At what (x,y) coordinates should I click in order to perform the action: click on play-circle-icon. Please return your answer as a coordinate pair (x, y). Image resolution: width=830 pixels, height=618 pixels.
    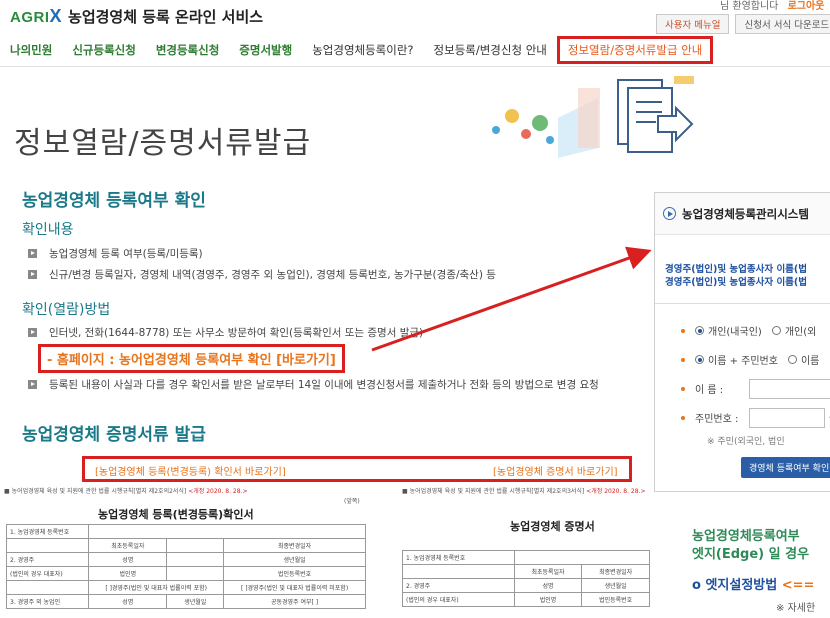
    Looking at the image, I should click on (669, 213).